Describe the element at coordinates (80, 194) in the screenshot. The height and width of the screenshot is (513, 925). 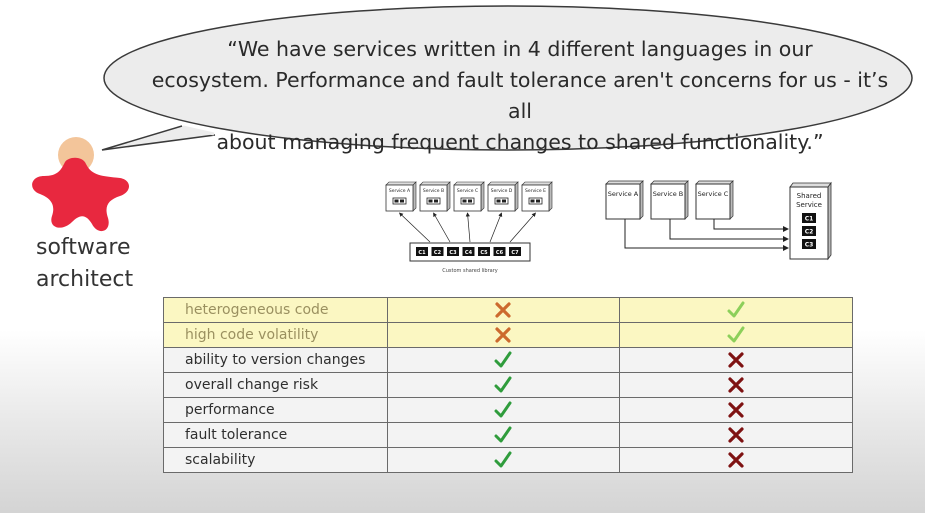
I see `star-person-icon` at that location.